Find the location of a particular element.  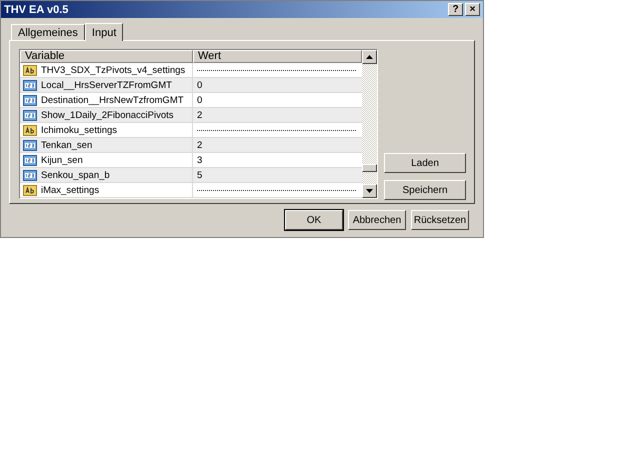

scroll-down-button is located at coordinates (369, 191).